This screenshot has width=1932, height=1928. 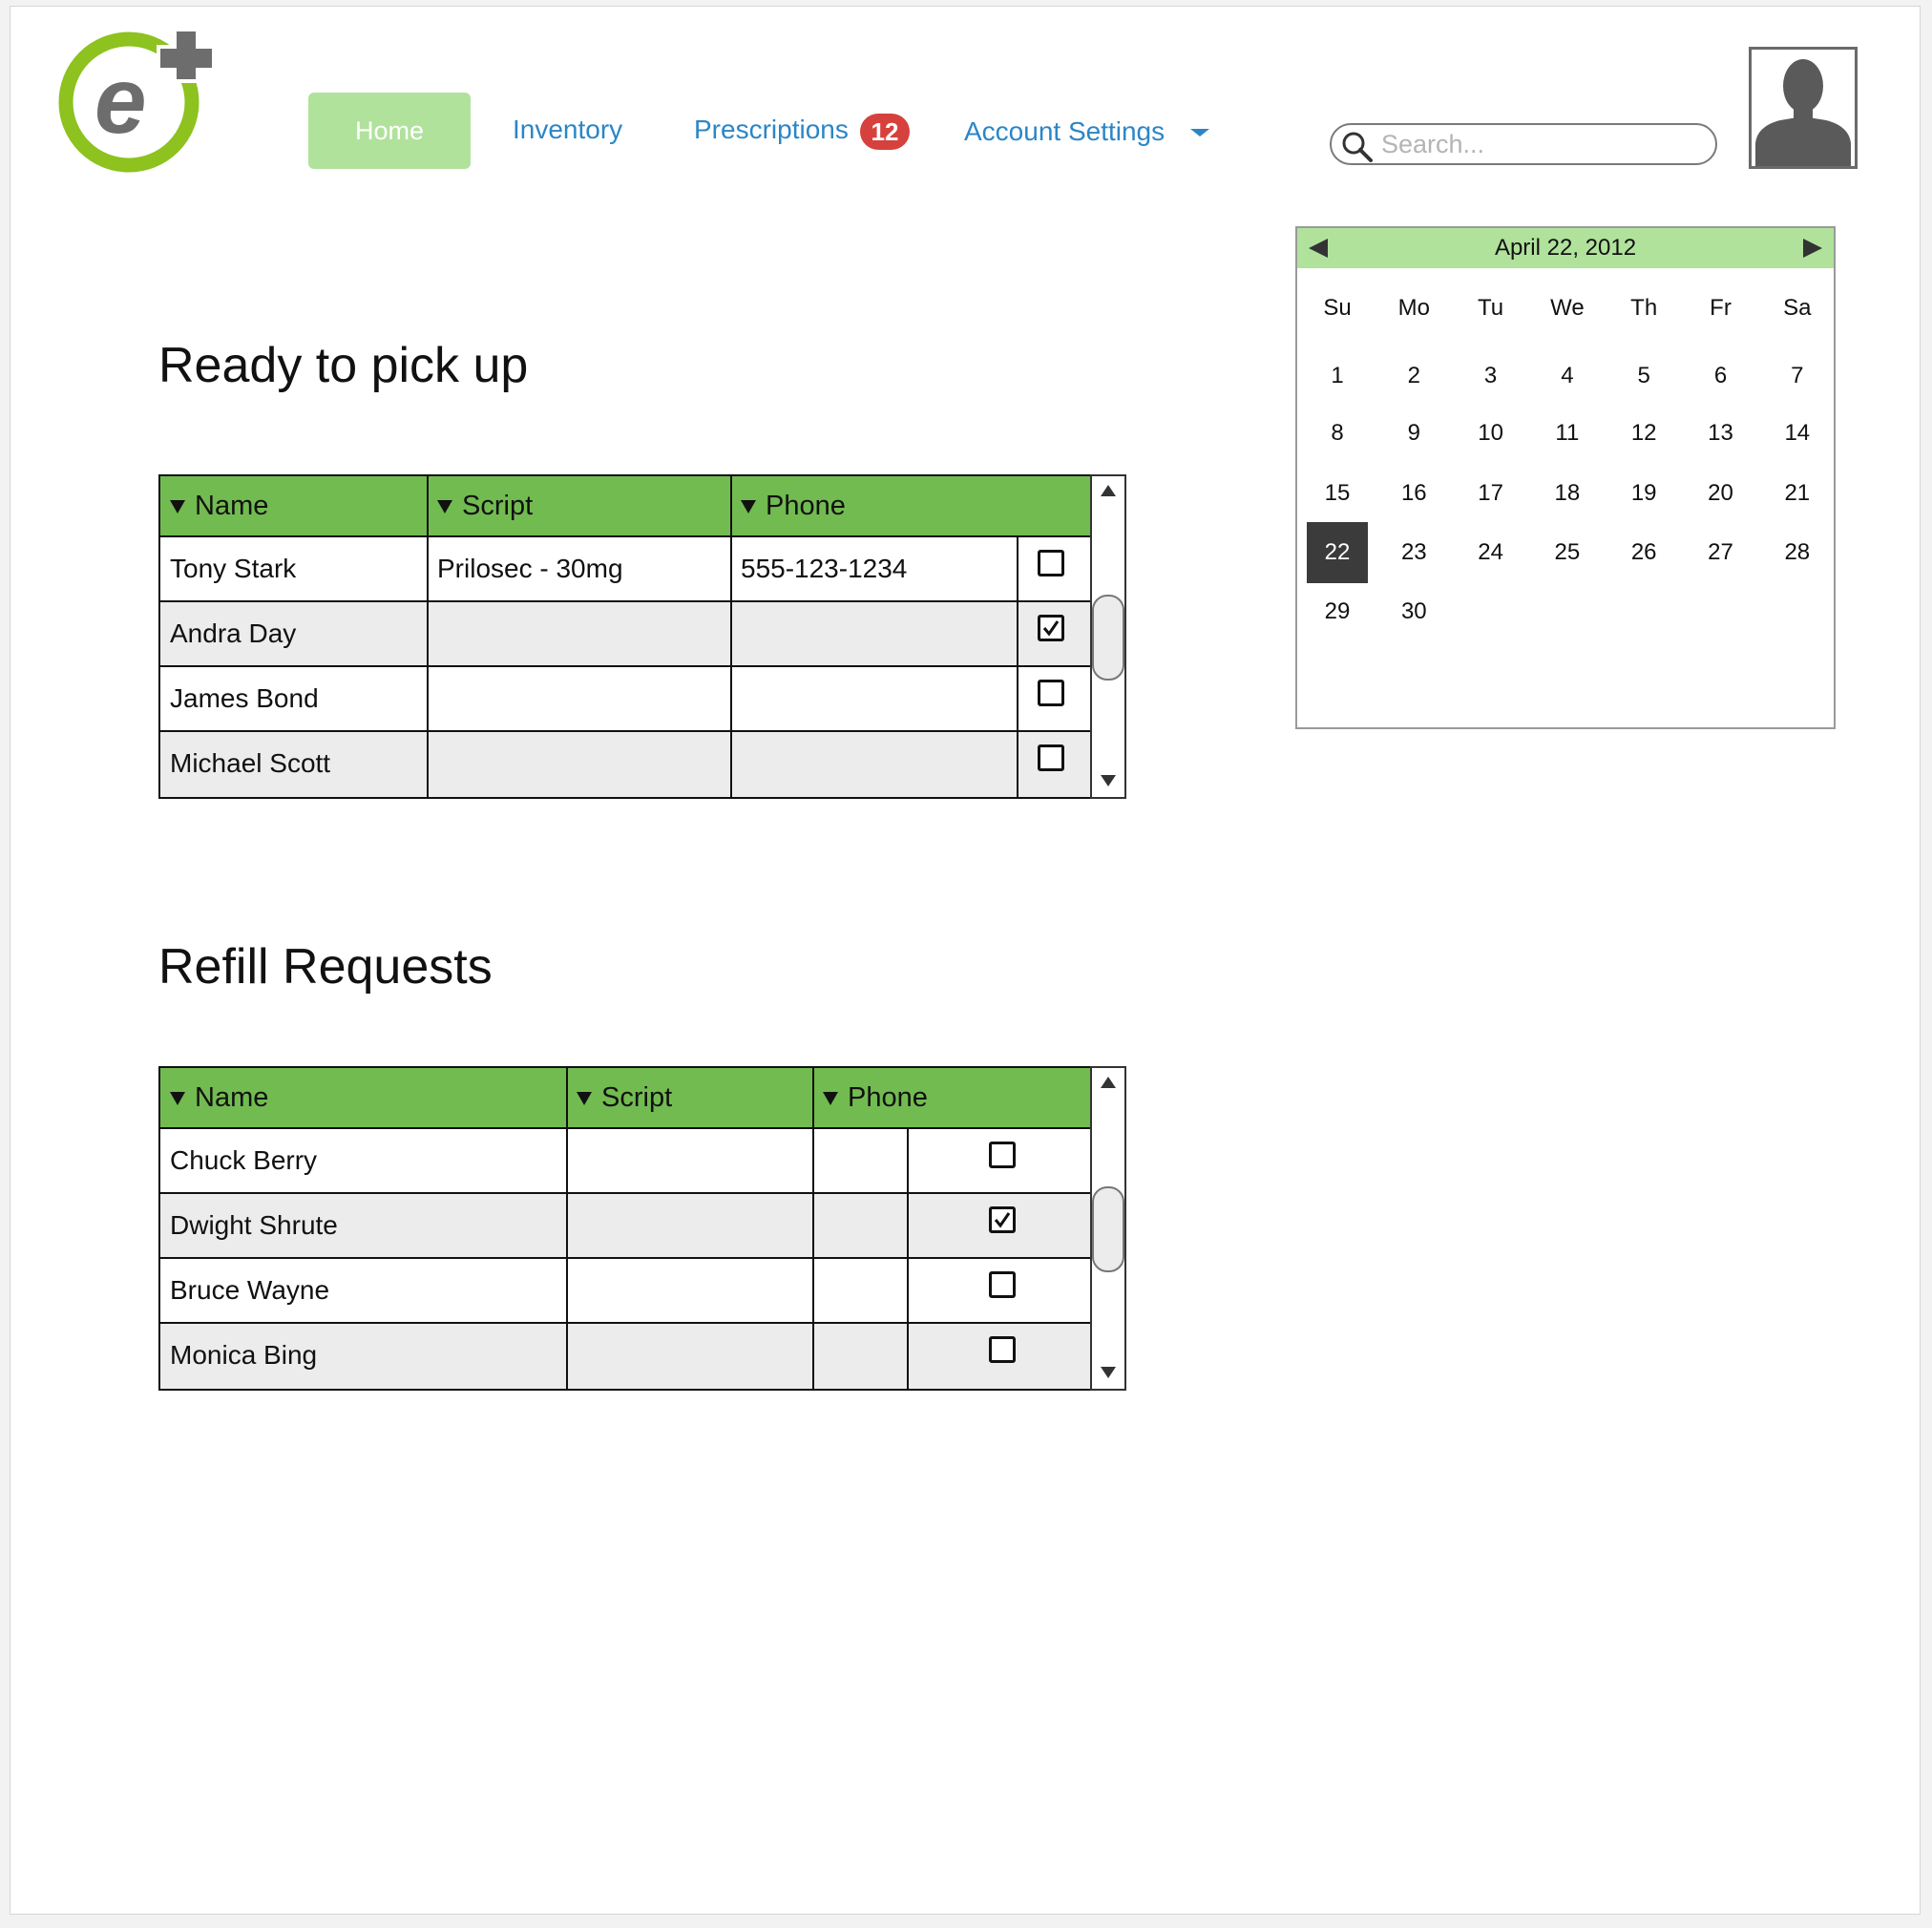 What do you see at coordinates (1568, 552) in the screenshot?
I see `calendar-day: 25` at bounding box center [1568, 552].